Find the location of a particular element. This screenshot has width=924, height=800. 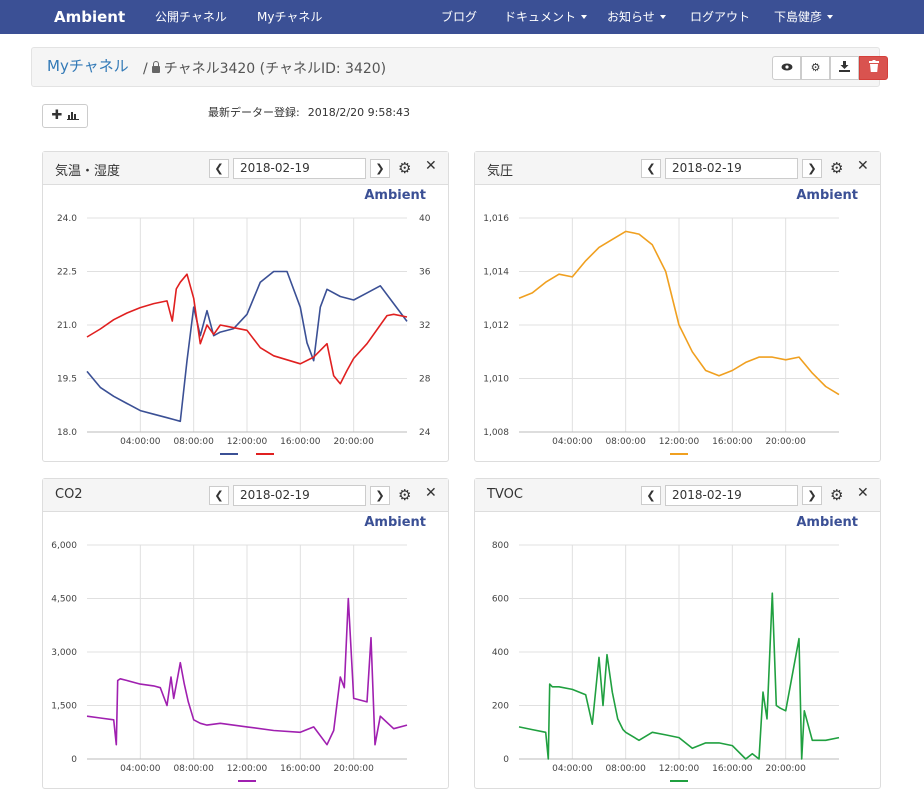

y-tick-label: 4,500 is located at coordinates (64, 600).